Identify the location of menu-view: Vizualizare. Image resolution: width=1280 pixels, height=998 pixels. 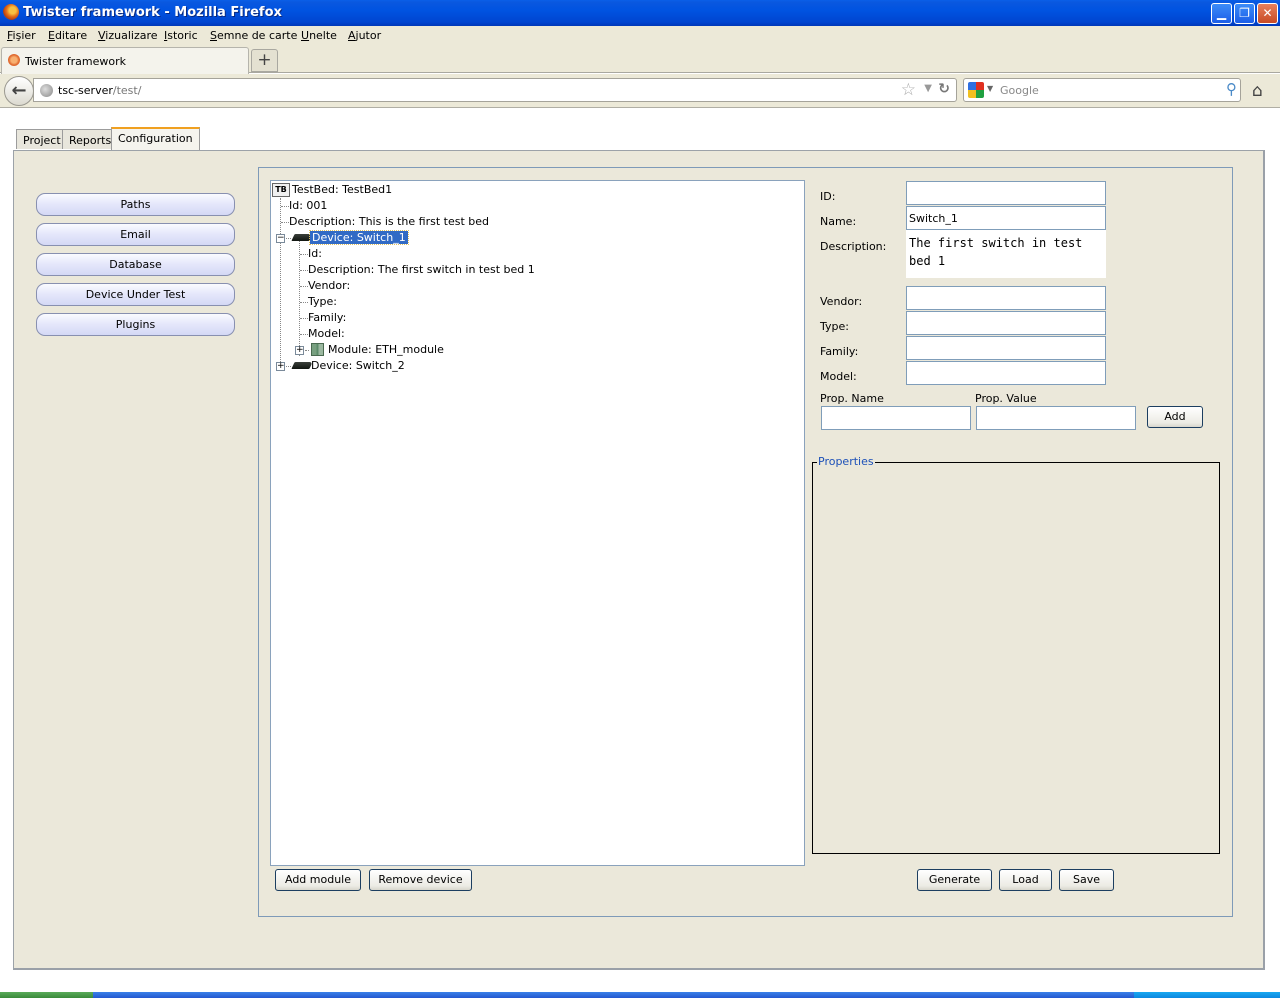
(128, 35).